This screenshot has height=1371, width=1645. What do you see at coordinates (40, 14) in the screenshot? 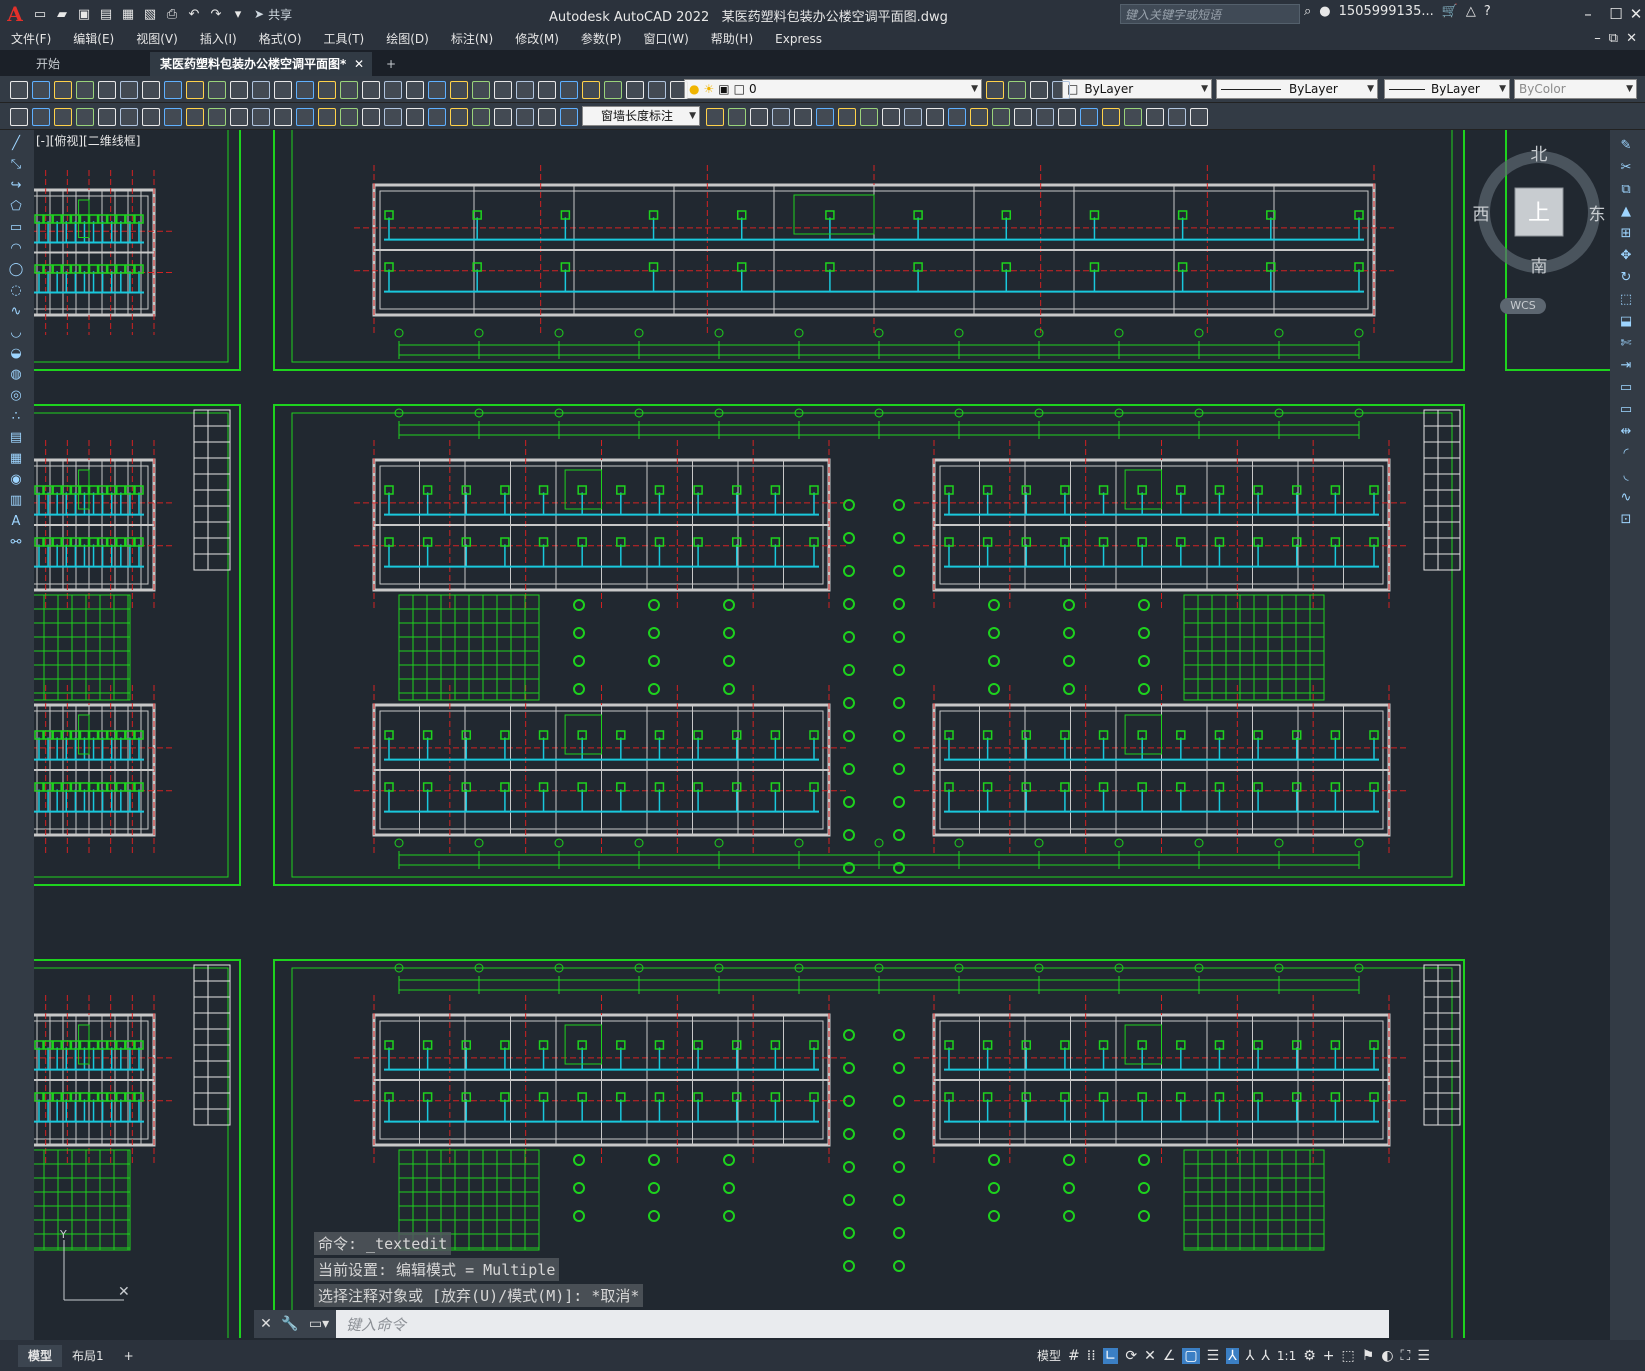
I see `new-icon: ▭` at bounding box center [40, 14].